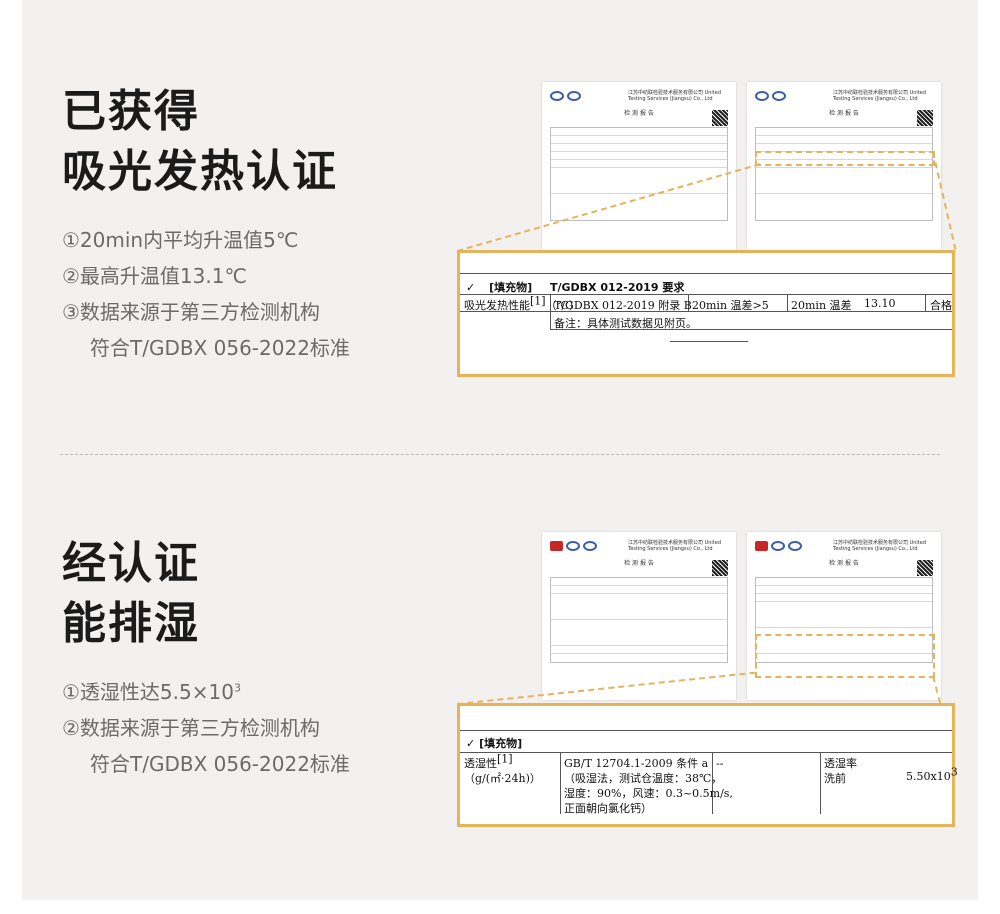  I want to click on section-divider, so click(500, 454).